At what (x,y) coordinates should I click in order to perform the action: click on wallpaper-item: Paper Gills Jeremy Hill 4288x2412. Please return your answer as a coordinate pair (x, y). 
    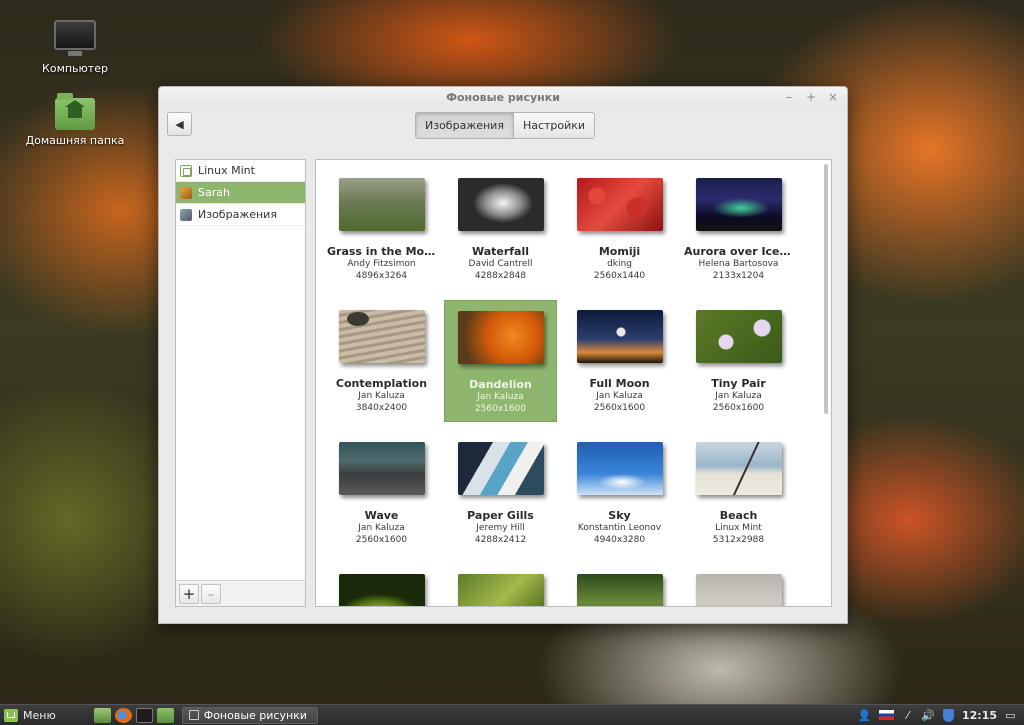
    Looking at the image, I should click on (500, 493).